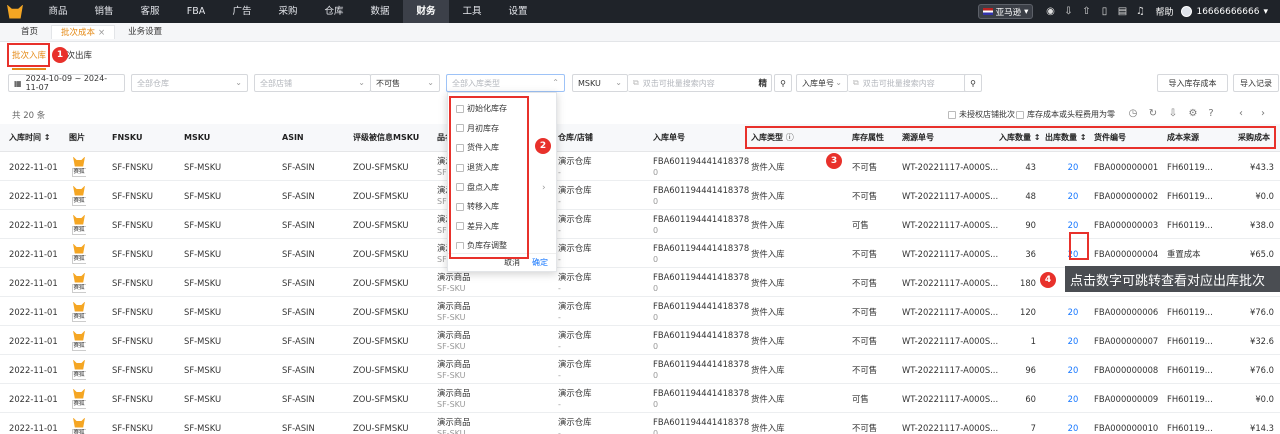 The width and height of the screenshot is (1280, 434). Describe the element at coordinates (575, 369) in the screenshot. I see `cell-store: 演示仓库 -` at that location.